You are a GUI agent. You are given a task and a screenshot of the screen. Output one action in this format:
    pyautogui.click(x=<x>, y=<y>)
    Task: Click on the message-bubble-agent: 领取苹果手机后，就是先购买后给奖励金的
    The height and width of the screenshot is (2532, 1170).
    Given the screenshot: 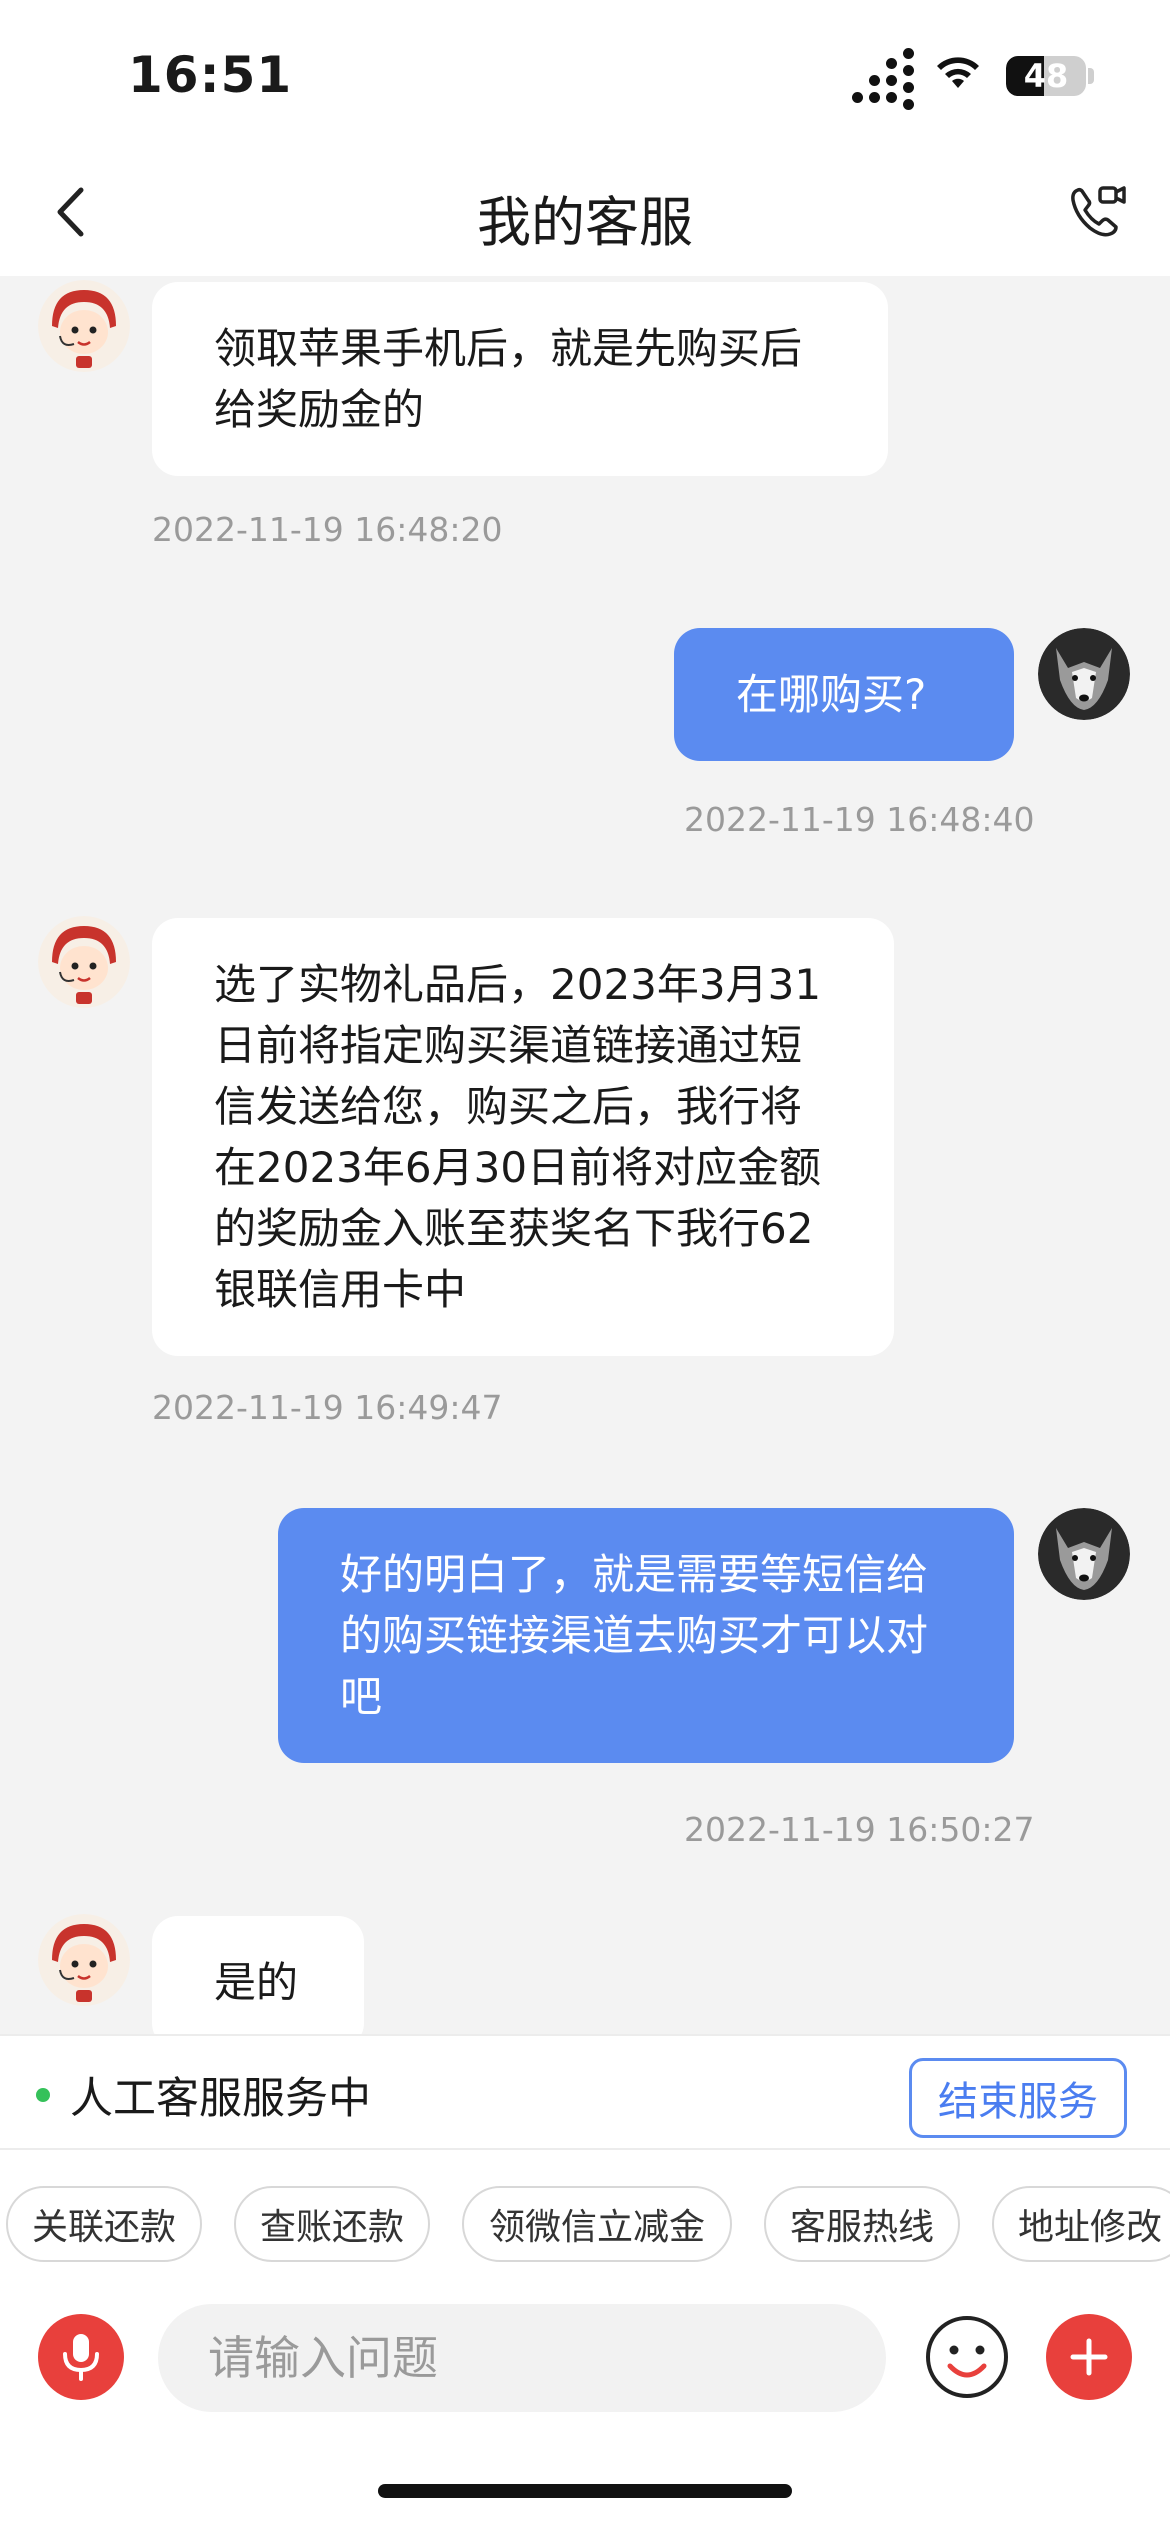 What is the action you would take?
    pyautogui.click(x=520, y=379)
    